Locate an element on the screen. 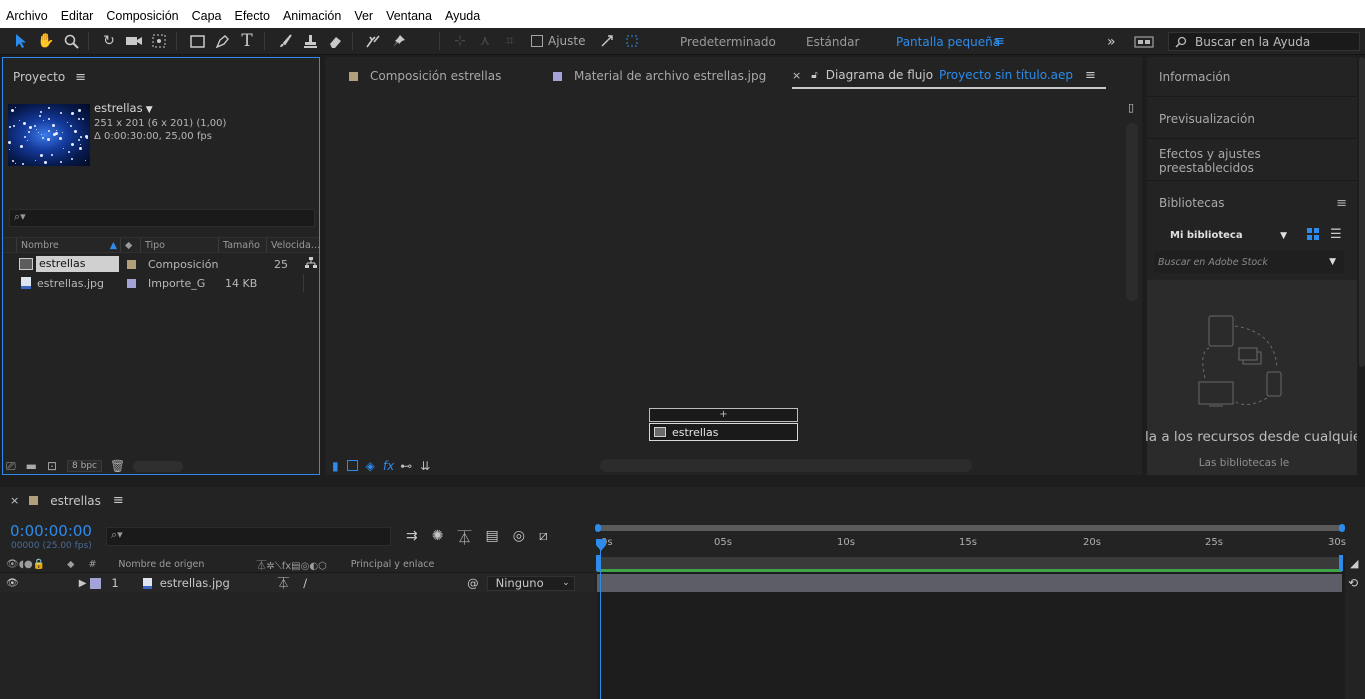 Image resolution: width=1365 pixels, height=699 pixels. snap-toggle: Ajuste is located at coordinates (558, 41).